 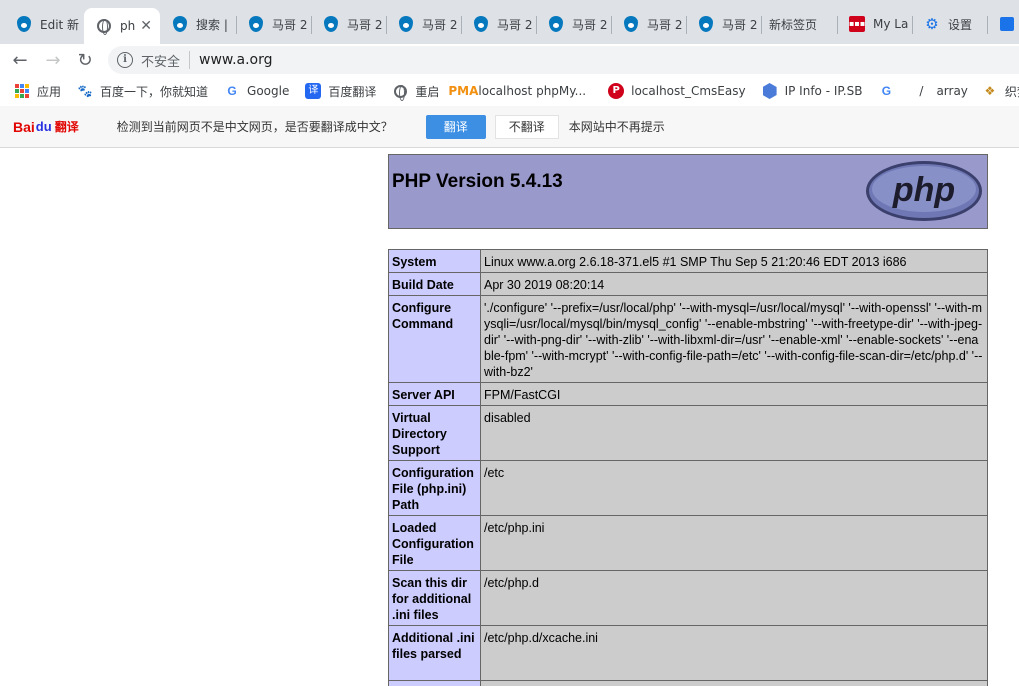 I want to click on info-icon: i, so click(x=125, y=60).